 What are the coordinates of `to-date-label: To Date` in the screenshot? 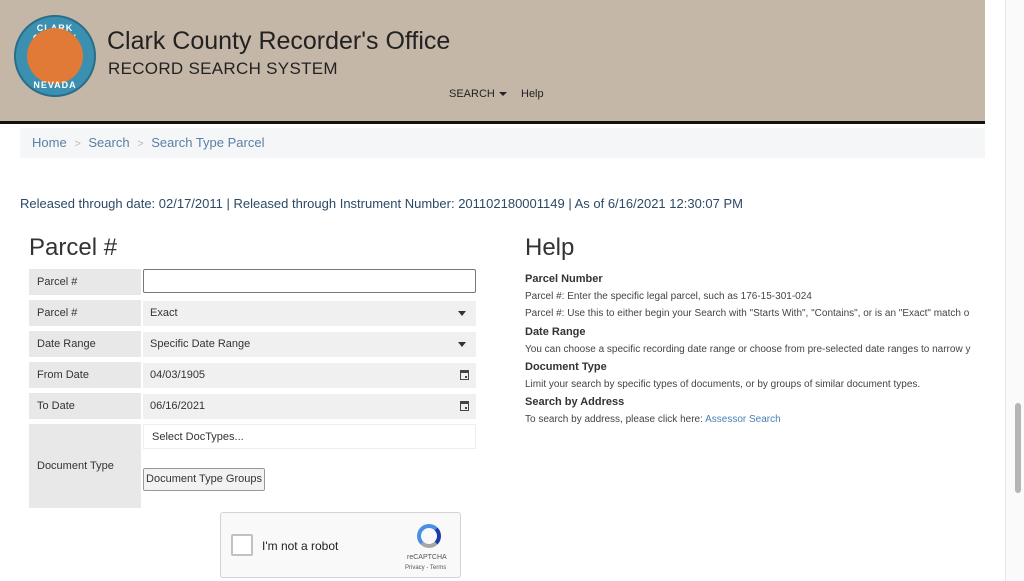 It's located at (85, 406).